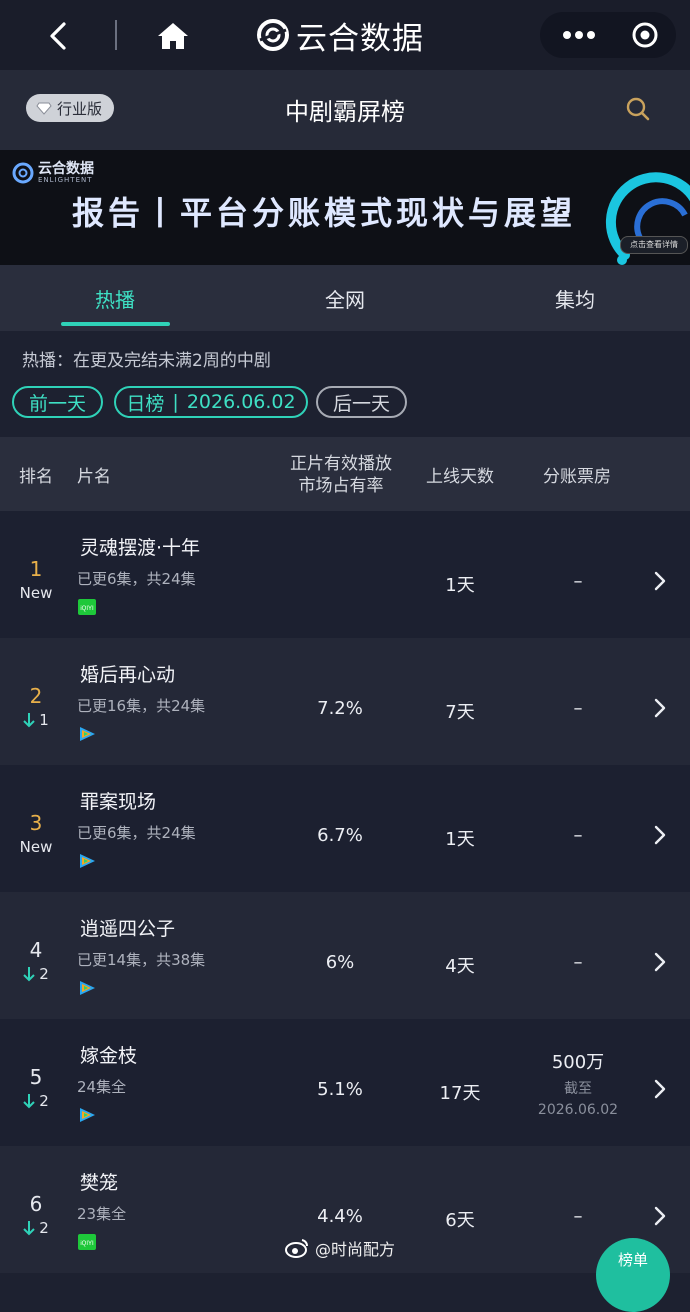 This screenshot has height=1312, width=690. Describe the element at coordinates (136, 579) in the screenshot. I see `episode-status: 已更6集，共24集` at that location.